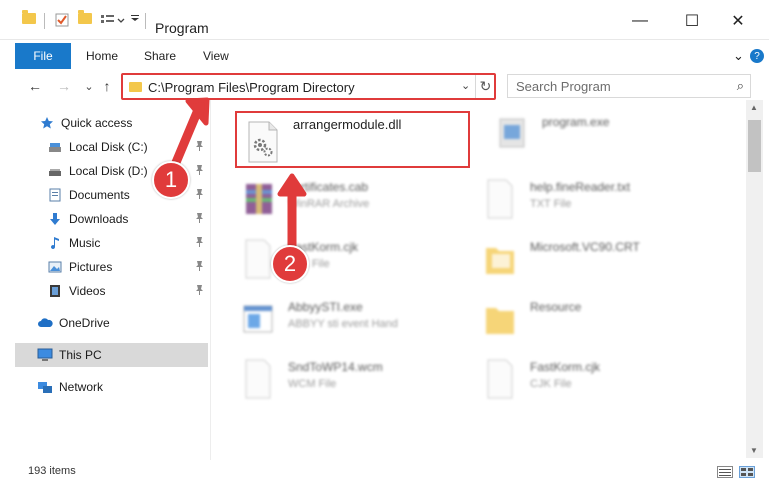 This screenshot has width=769, height=494. What do you see at coordinates (384, 477) in the screenshot?
I see `status-bar: 193 items` at bounding box center [384, 477].